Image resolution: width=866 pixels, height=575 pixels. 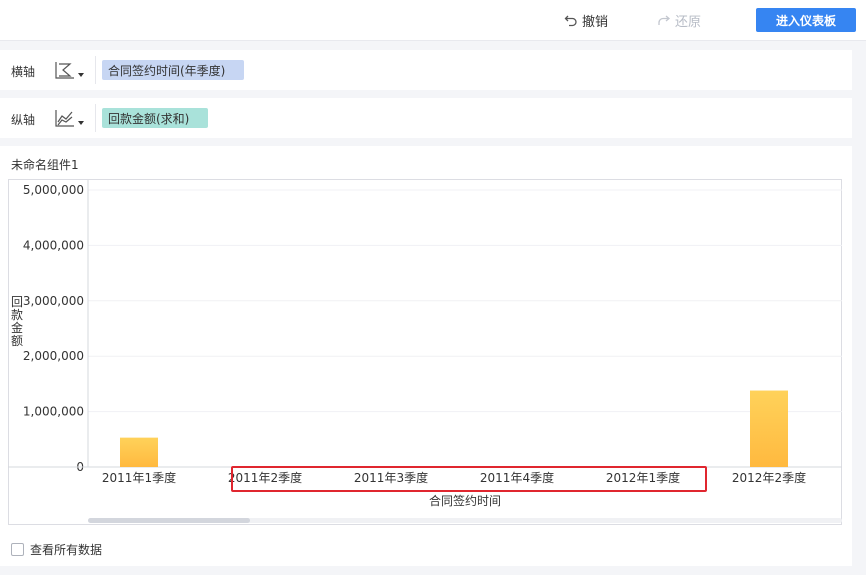 I want to click on show-all-data-label: 查看所有数据, so click(x=66, y=550).